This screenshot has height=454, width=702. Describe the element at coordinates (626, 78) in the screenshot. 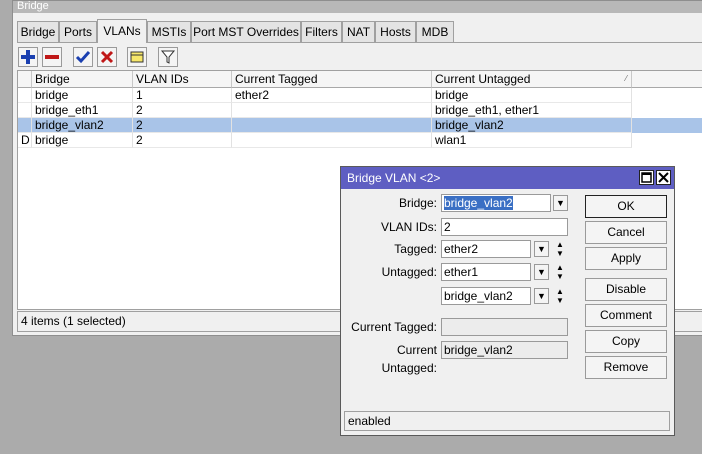

I see `column-menu-icon: ⁄` at that location.